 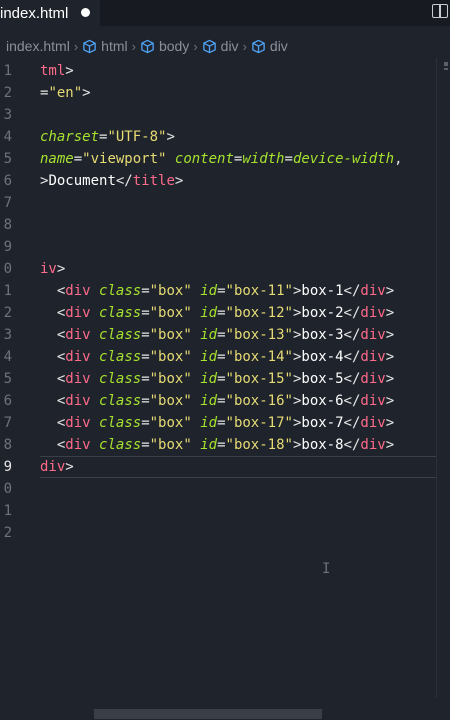 I want to click on code-text: ="en">, so click(x=65, y=93).